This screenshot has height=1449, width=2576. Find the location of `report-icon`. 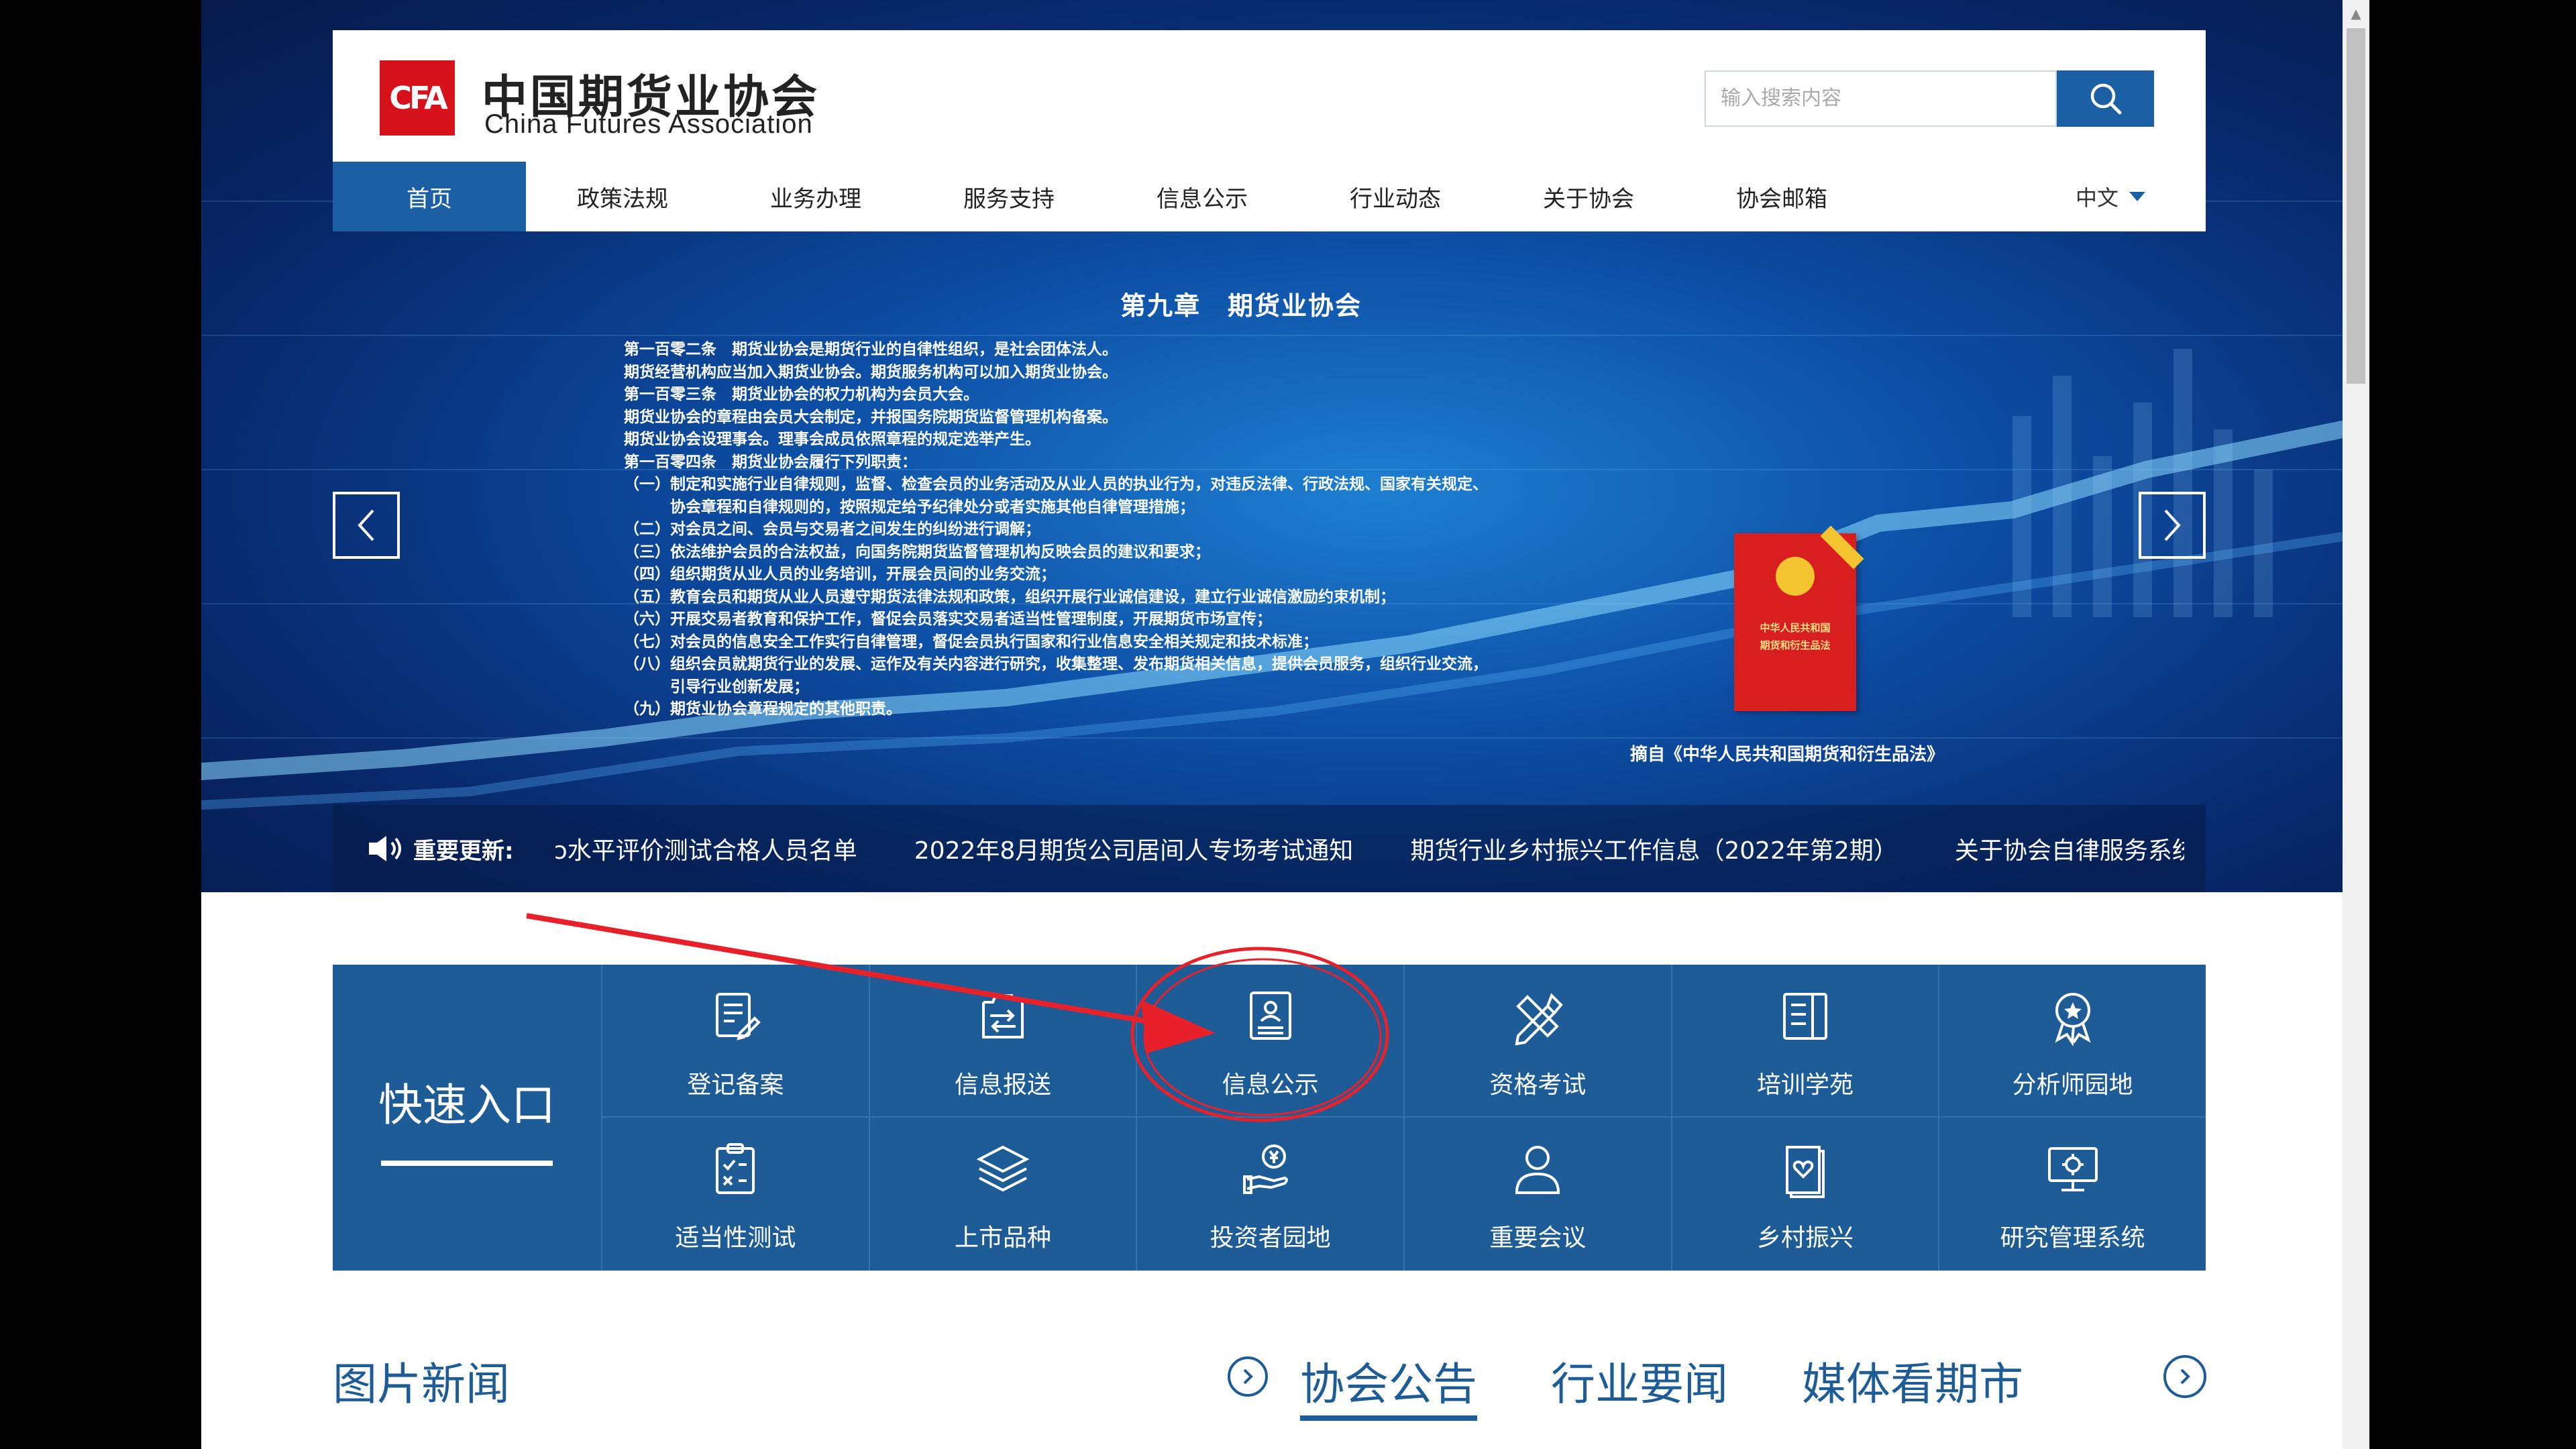

report-icon is located at coordinates (1002, 1016).